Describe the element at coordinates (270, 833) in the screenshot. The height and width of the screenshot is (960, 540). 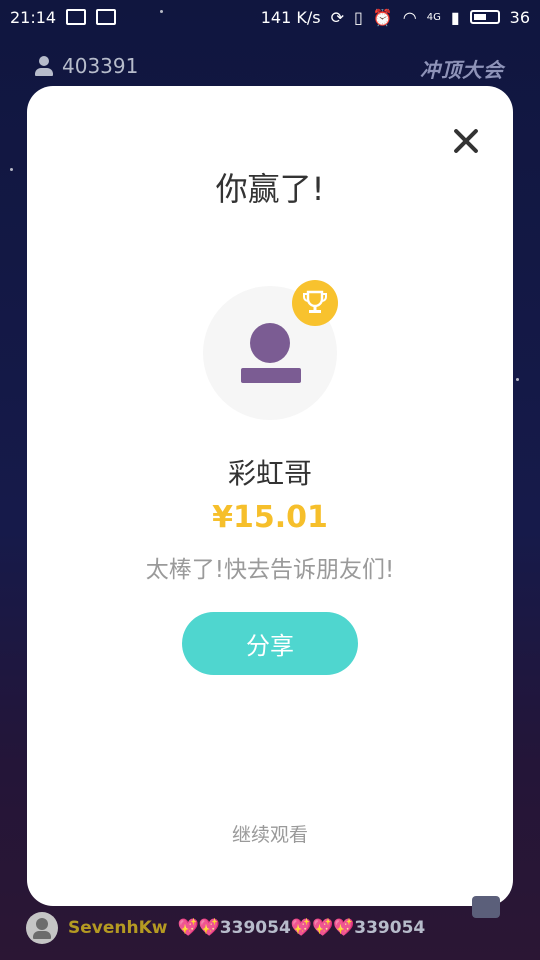
I see `continue-watching-link: 继续观看` at that location.